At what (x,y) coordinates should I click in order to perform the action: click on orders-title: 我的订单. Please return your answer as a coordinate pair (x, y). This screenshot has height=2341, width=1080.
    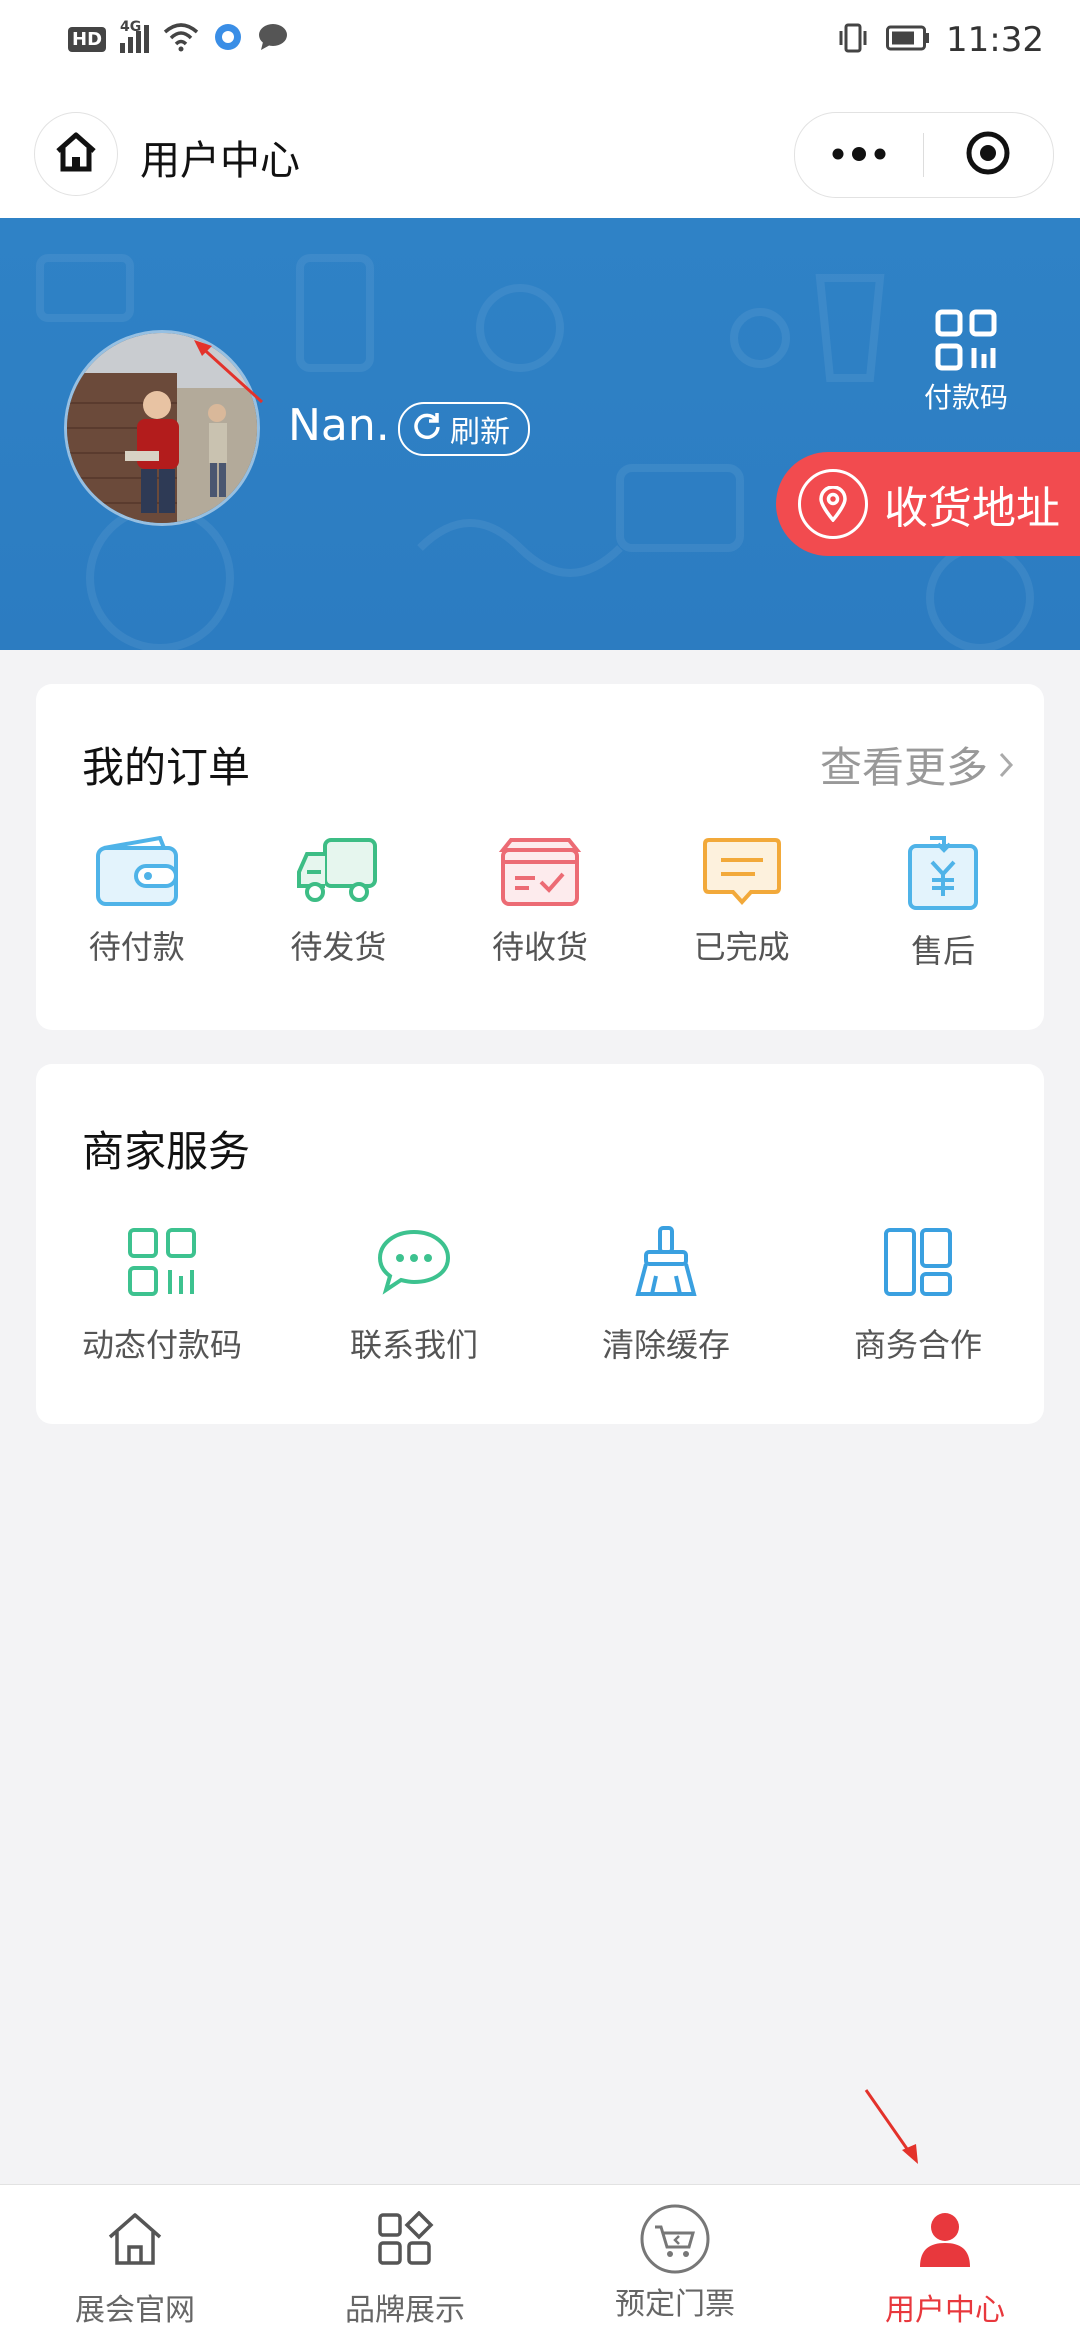
    Looking at the image, I should click on (166, 767).